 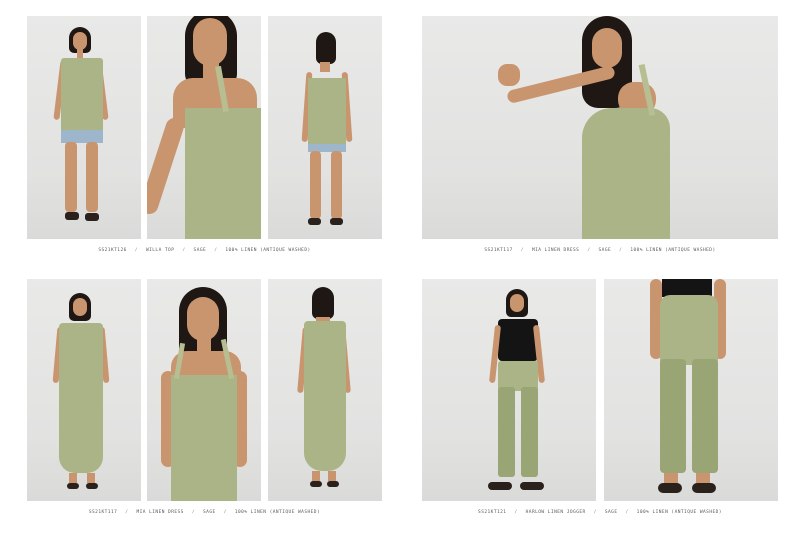 I want to click on product-photo-mia-dress-back, so click(x=325, y=390).